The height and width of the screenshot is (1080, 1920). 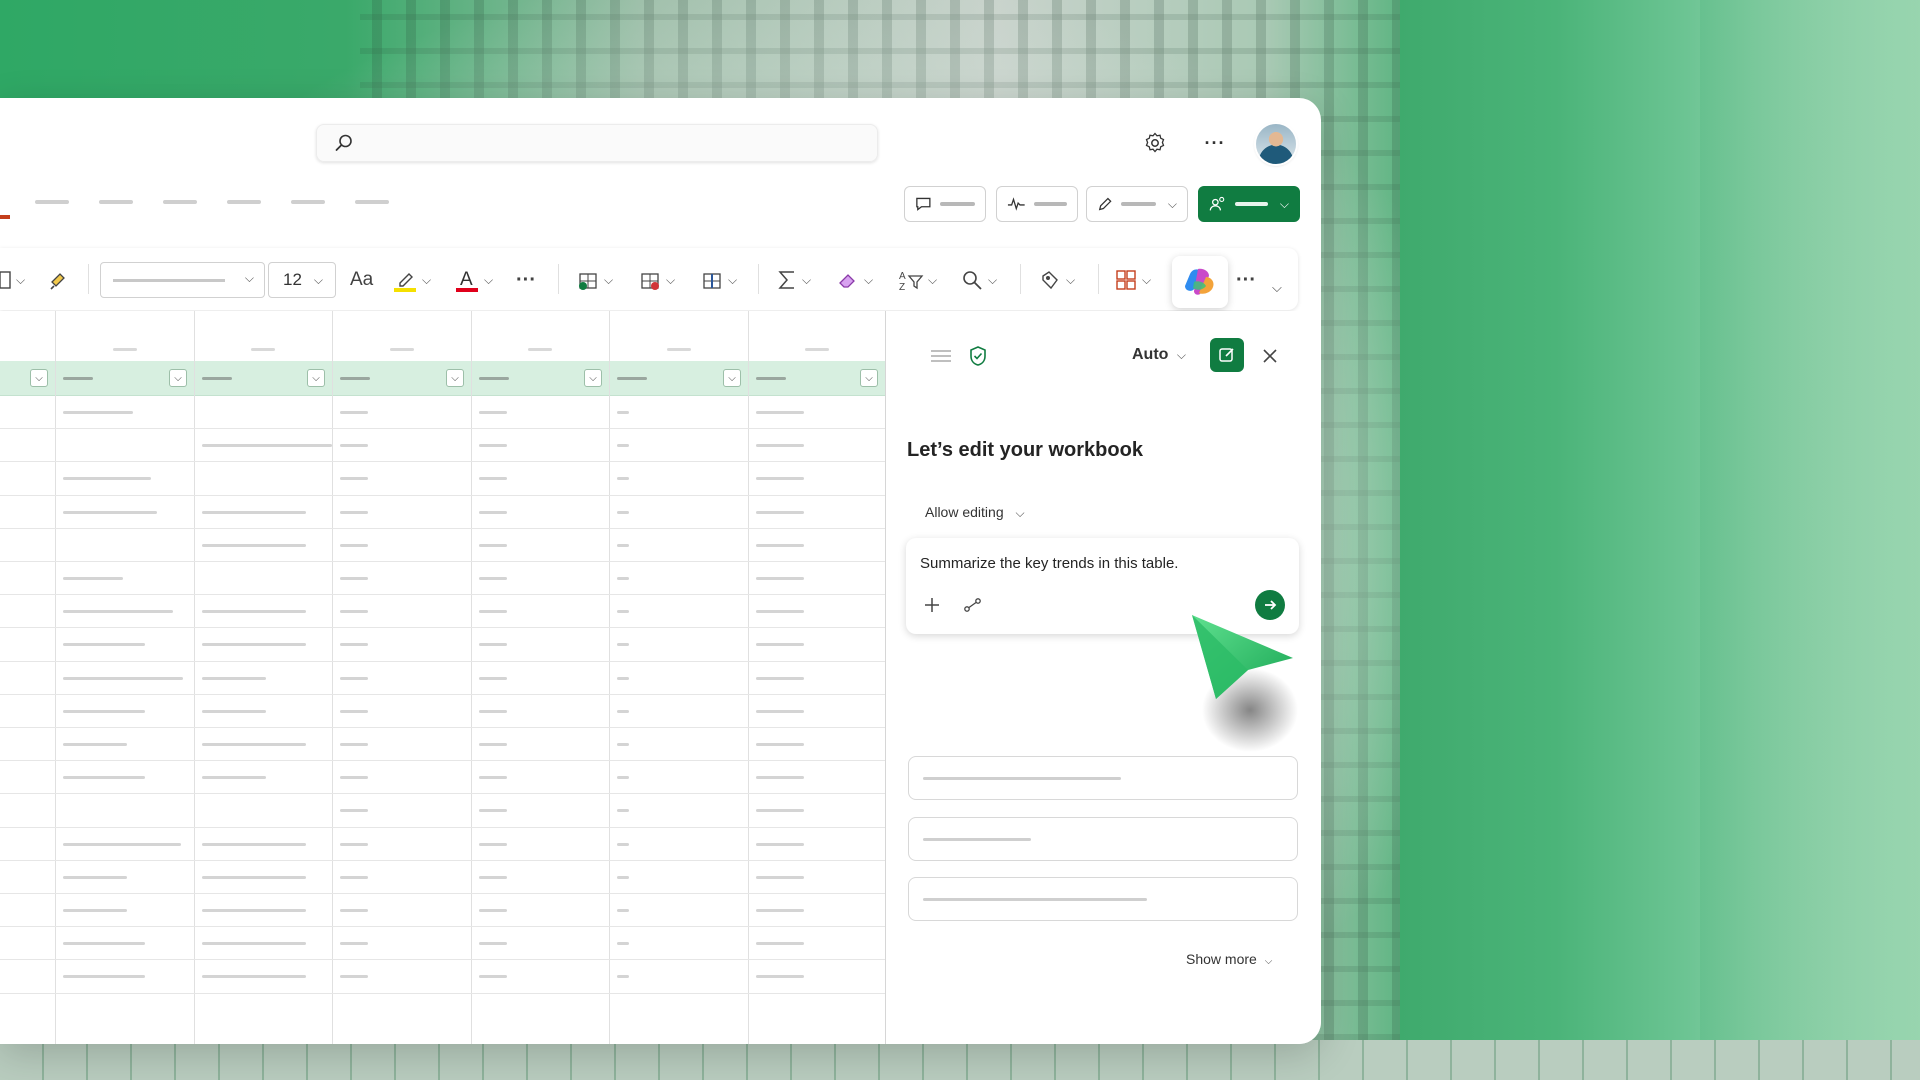 What do you see at coordinates (1056, 280) in the screenshot?
I see `sensitivity-button: ⌵` at bounding box center [1056, 280].